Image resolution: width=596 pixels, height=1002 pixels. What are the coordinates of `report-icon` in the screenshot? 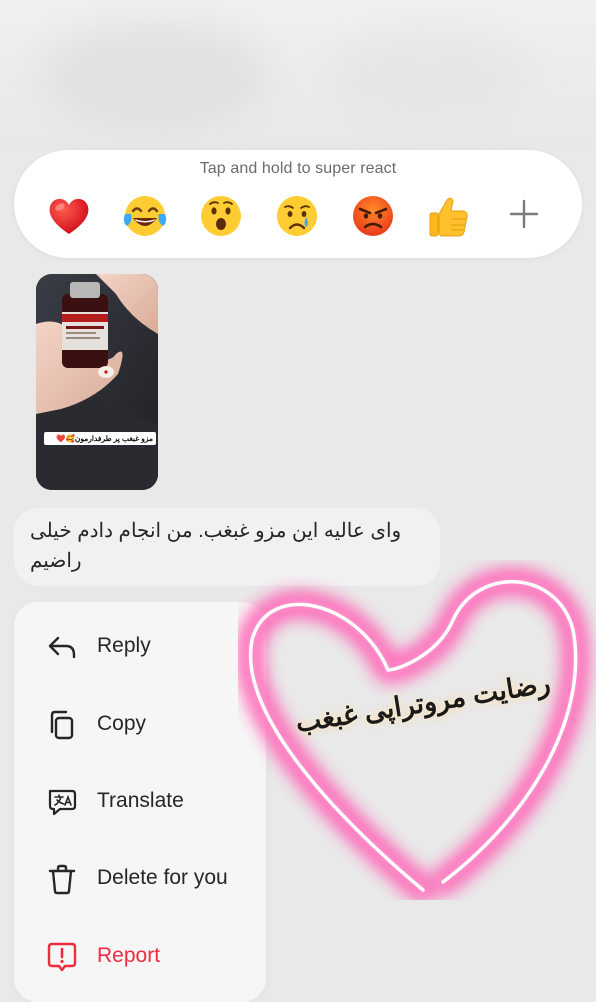 It's located at (62, 957).